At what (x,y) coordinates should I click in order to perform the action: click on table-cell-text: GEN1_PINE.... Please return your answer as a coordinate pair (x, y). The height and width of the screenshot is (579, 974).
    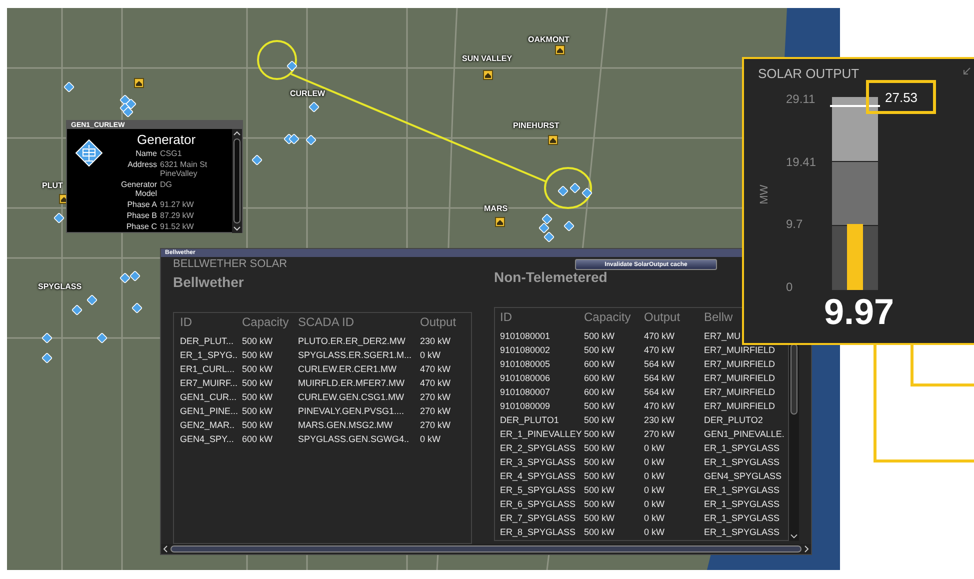
    Looking at the image, I should click on (210, 411).